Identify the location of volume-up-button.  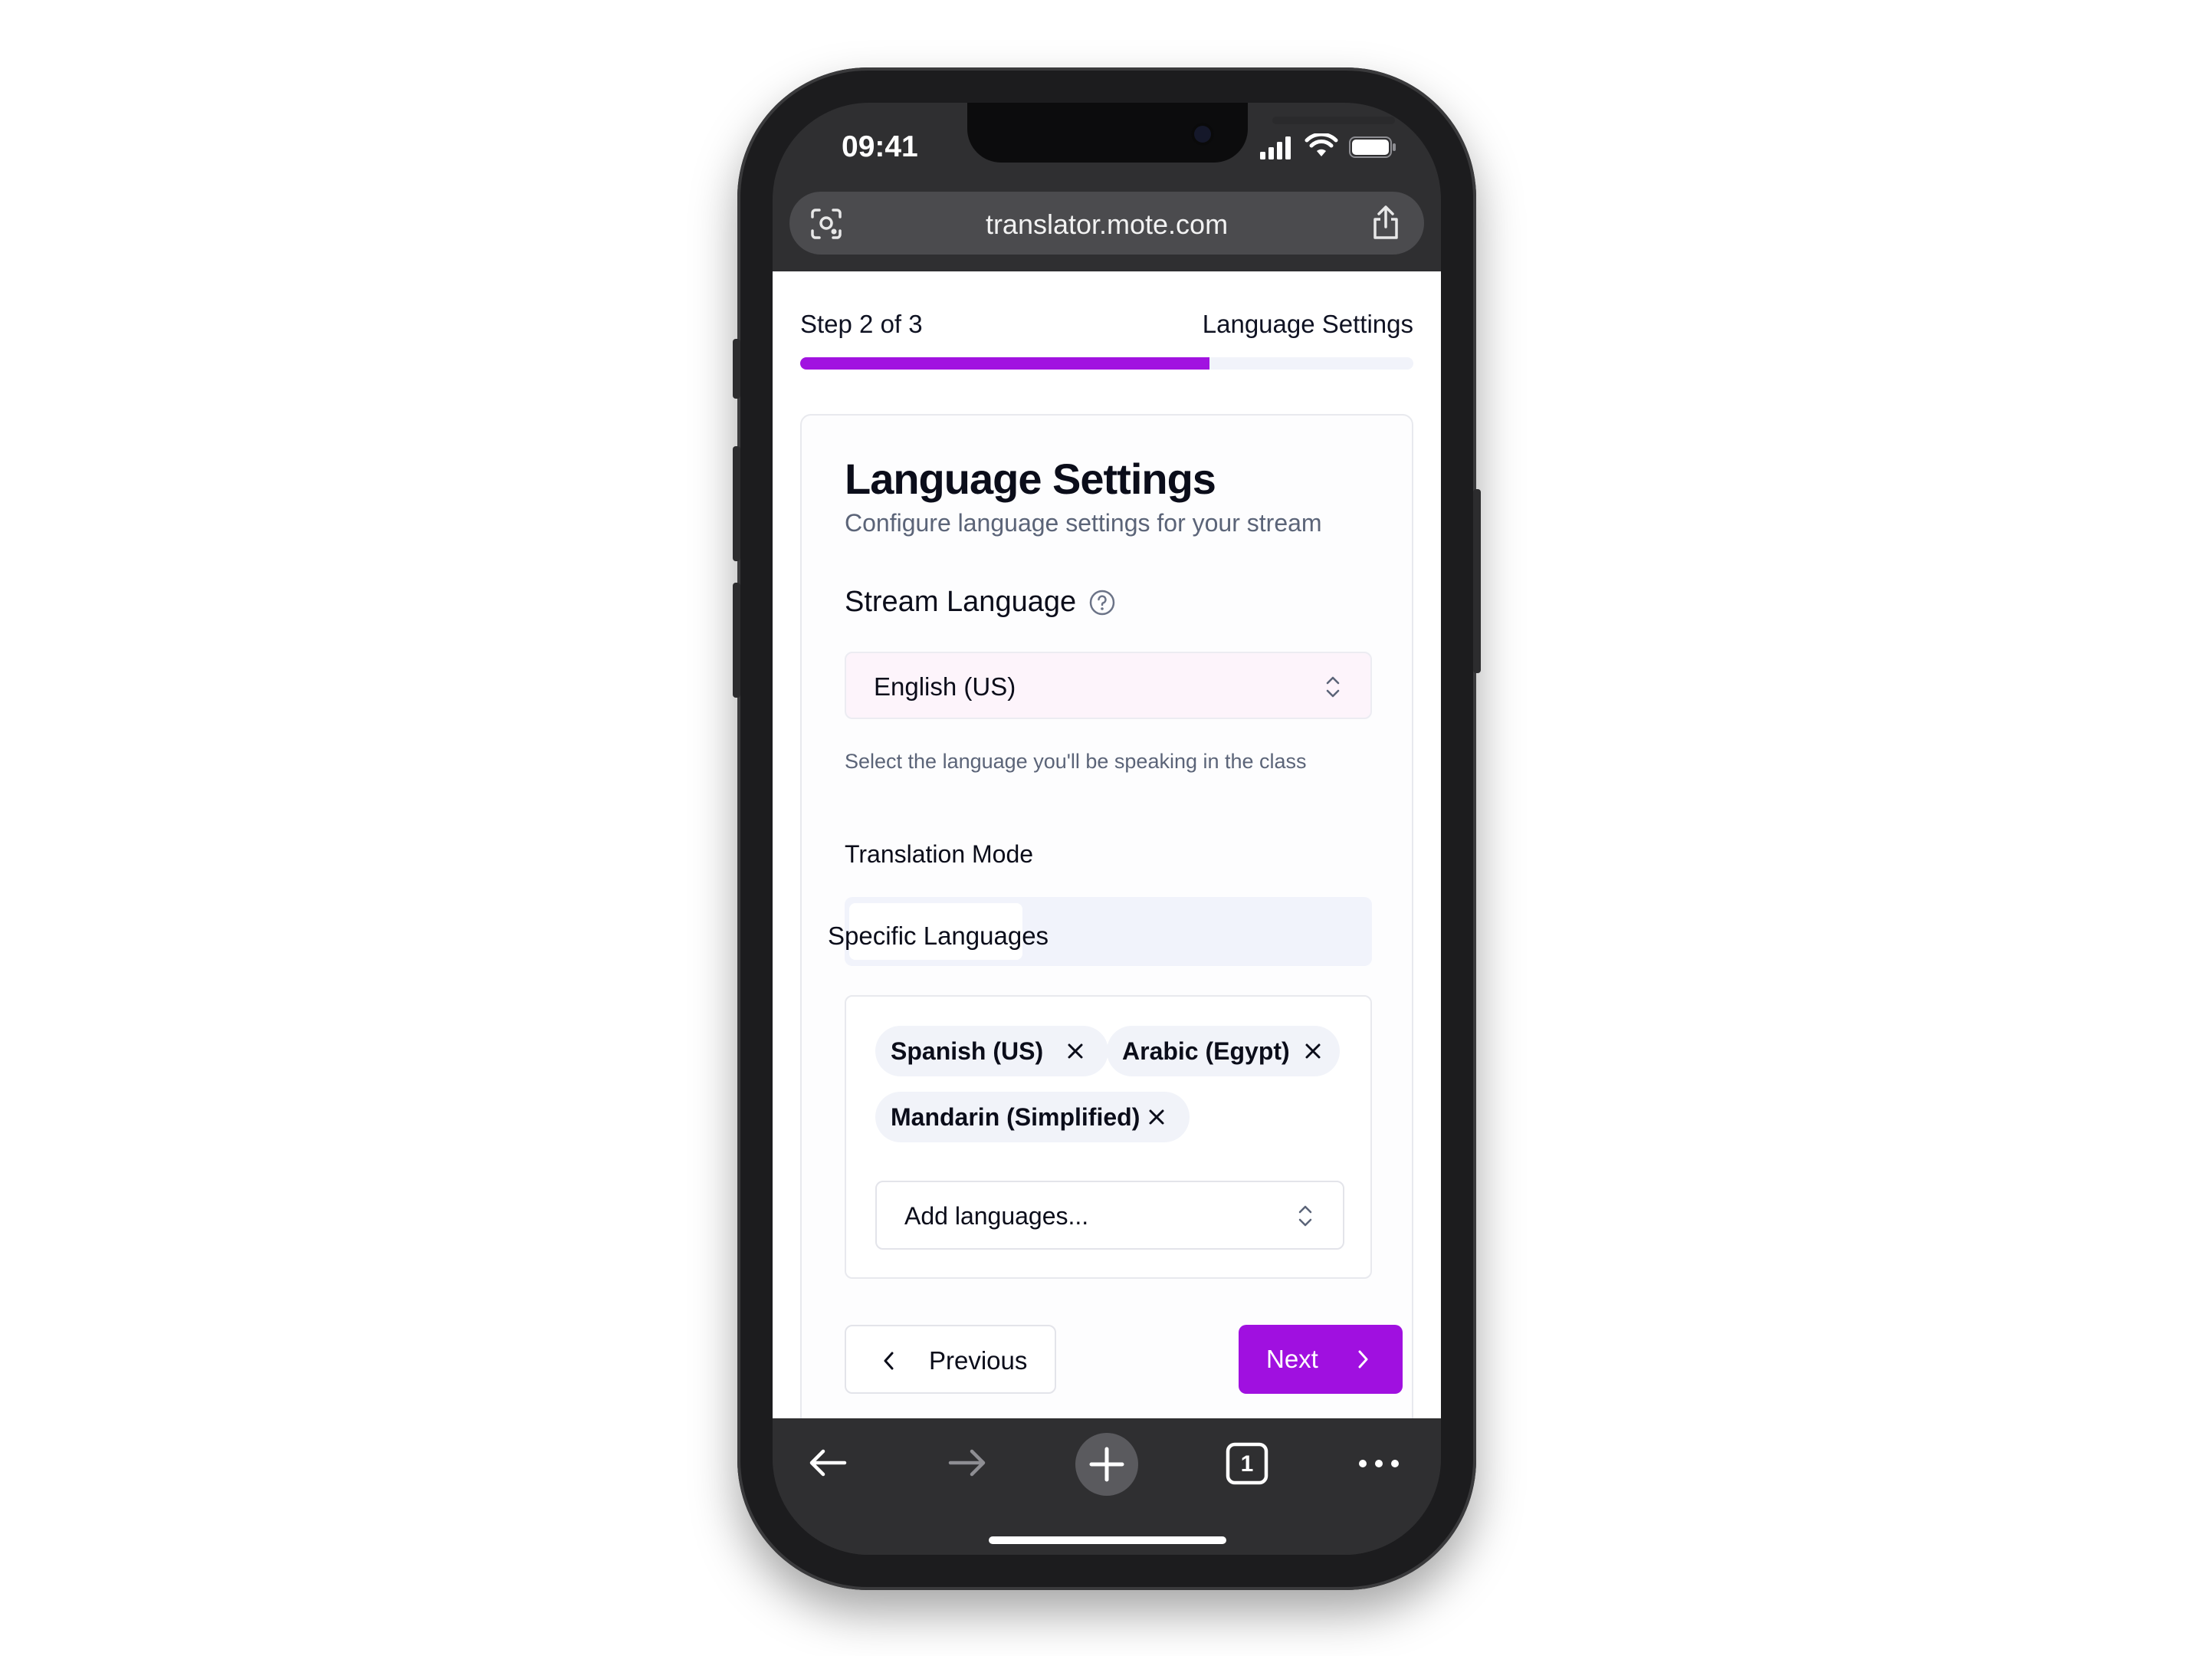
(736, 504).